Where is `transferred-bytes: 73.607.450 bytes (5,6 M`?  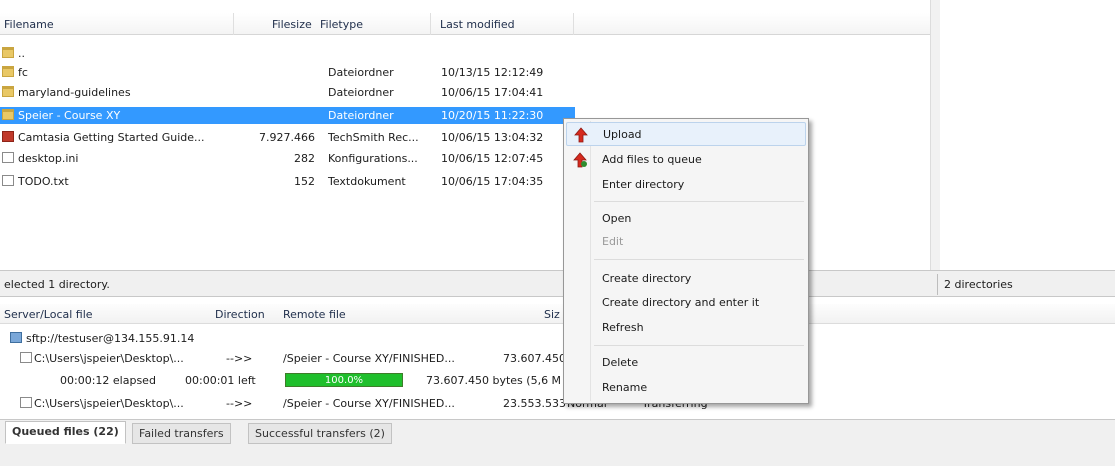 transferred-bytes: 73.607.450 bytes (5,6 M is located at coordinates (494, 380).